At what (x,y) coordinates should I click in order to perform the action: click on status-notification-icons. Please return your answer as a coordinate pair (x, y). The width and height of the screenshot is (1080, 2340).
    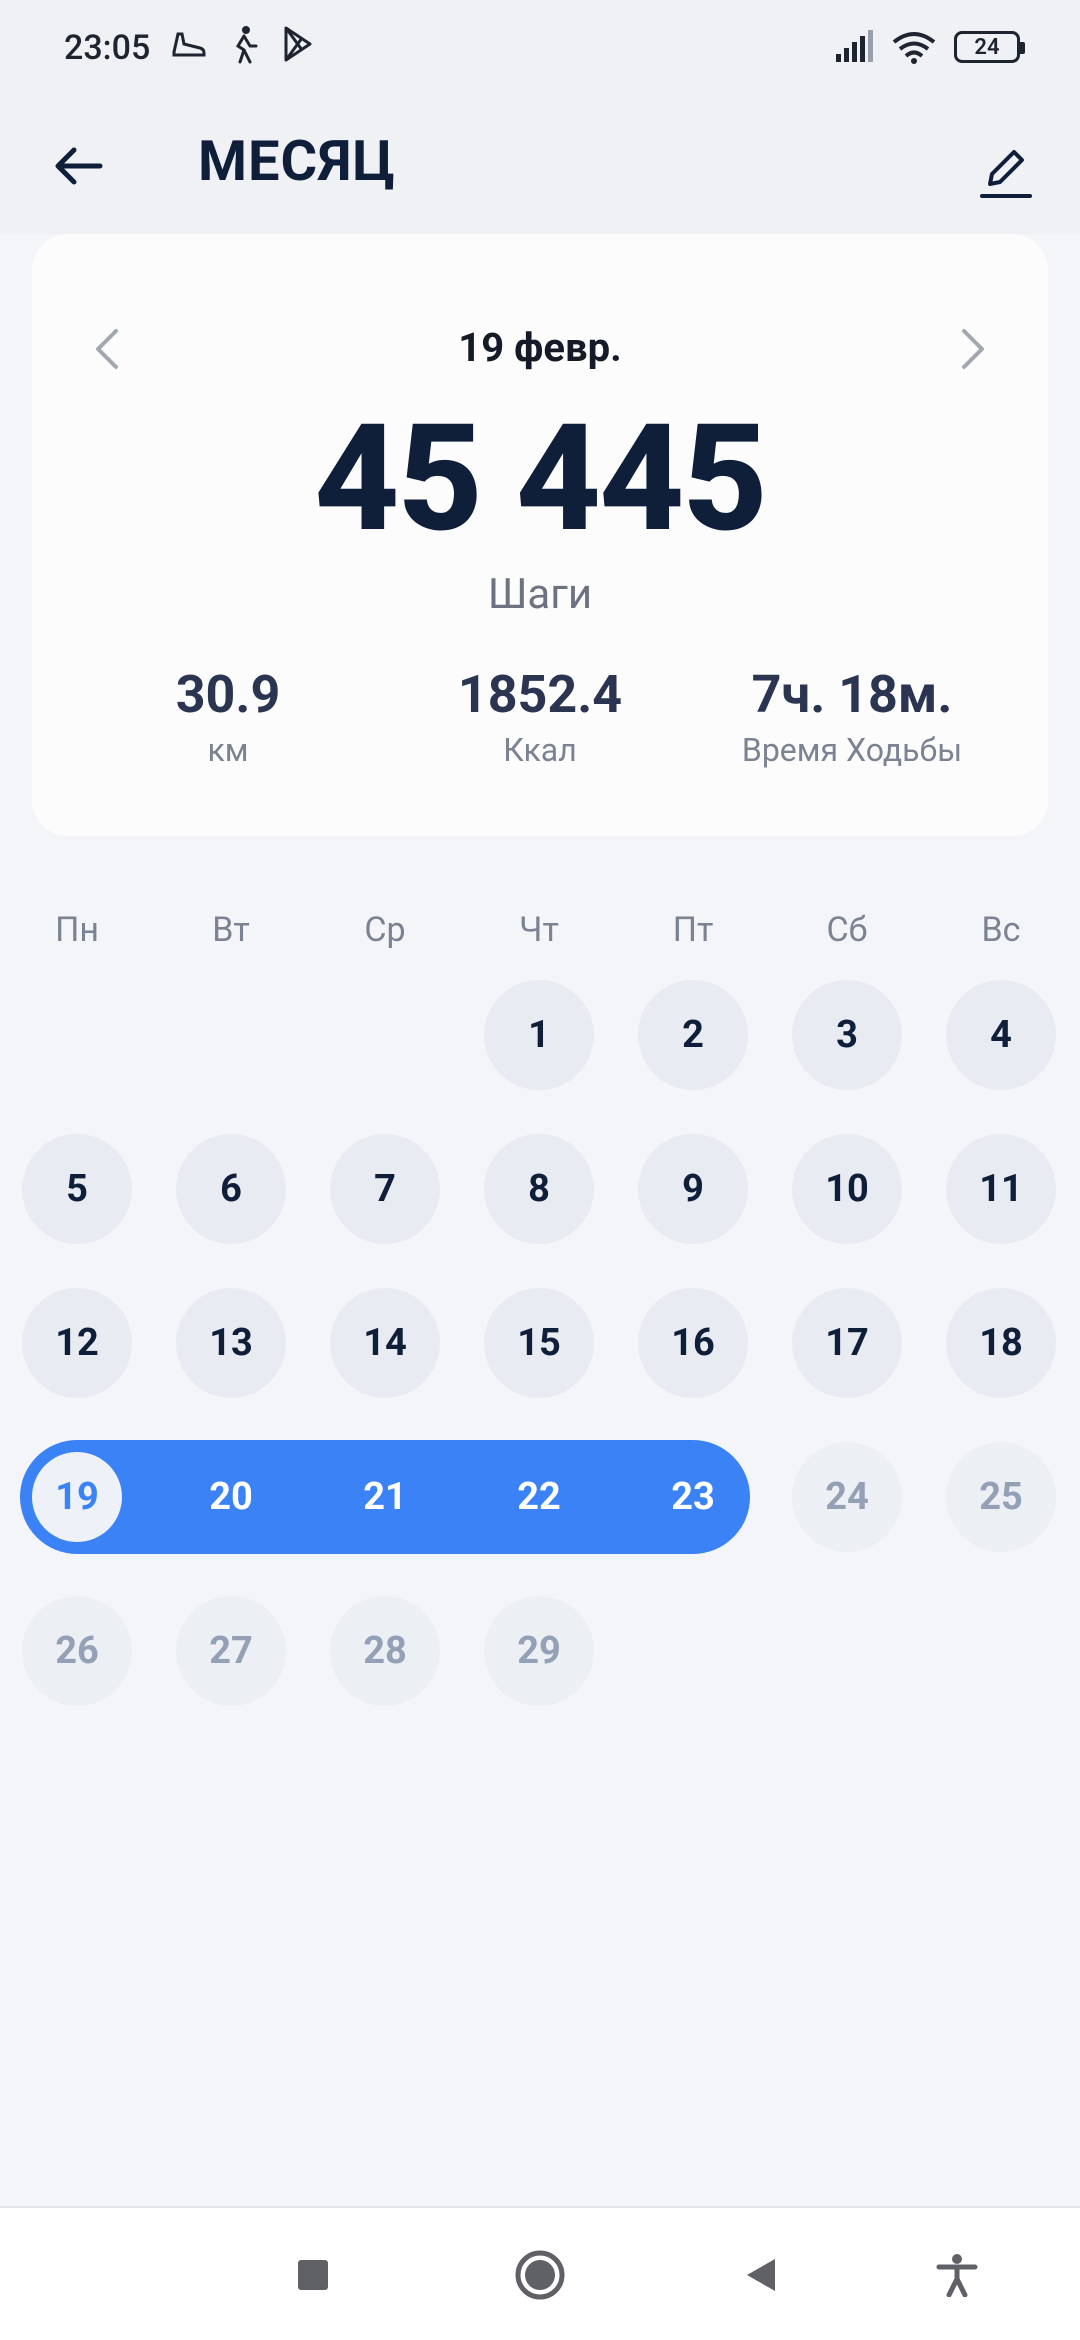
    Looking at the image, I should click on (242, 44).